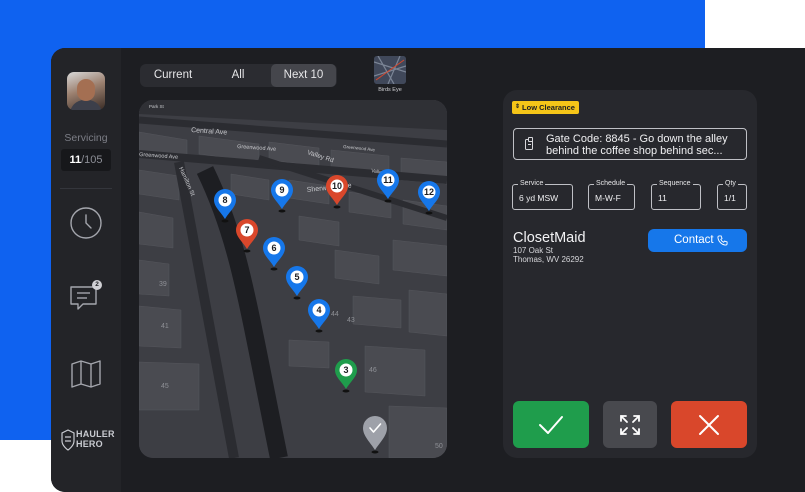  Describe the element at coordinates (95, 434) in the screenshot. I see `brand-line1: HAULER` at that location.